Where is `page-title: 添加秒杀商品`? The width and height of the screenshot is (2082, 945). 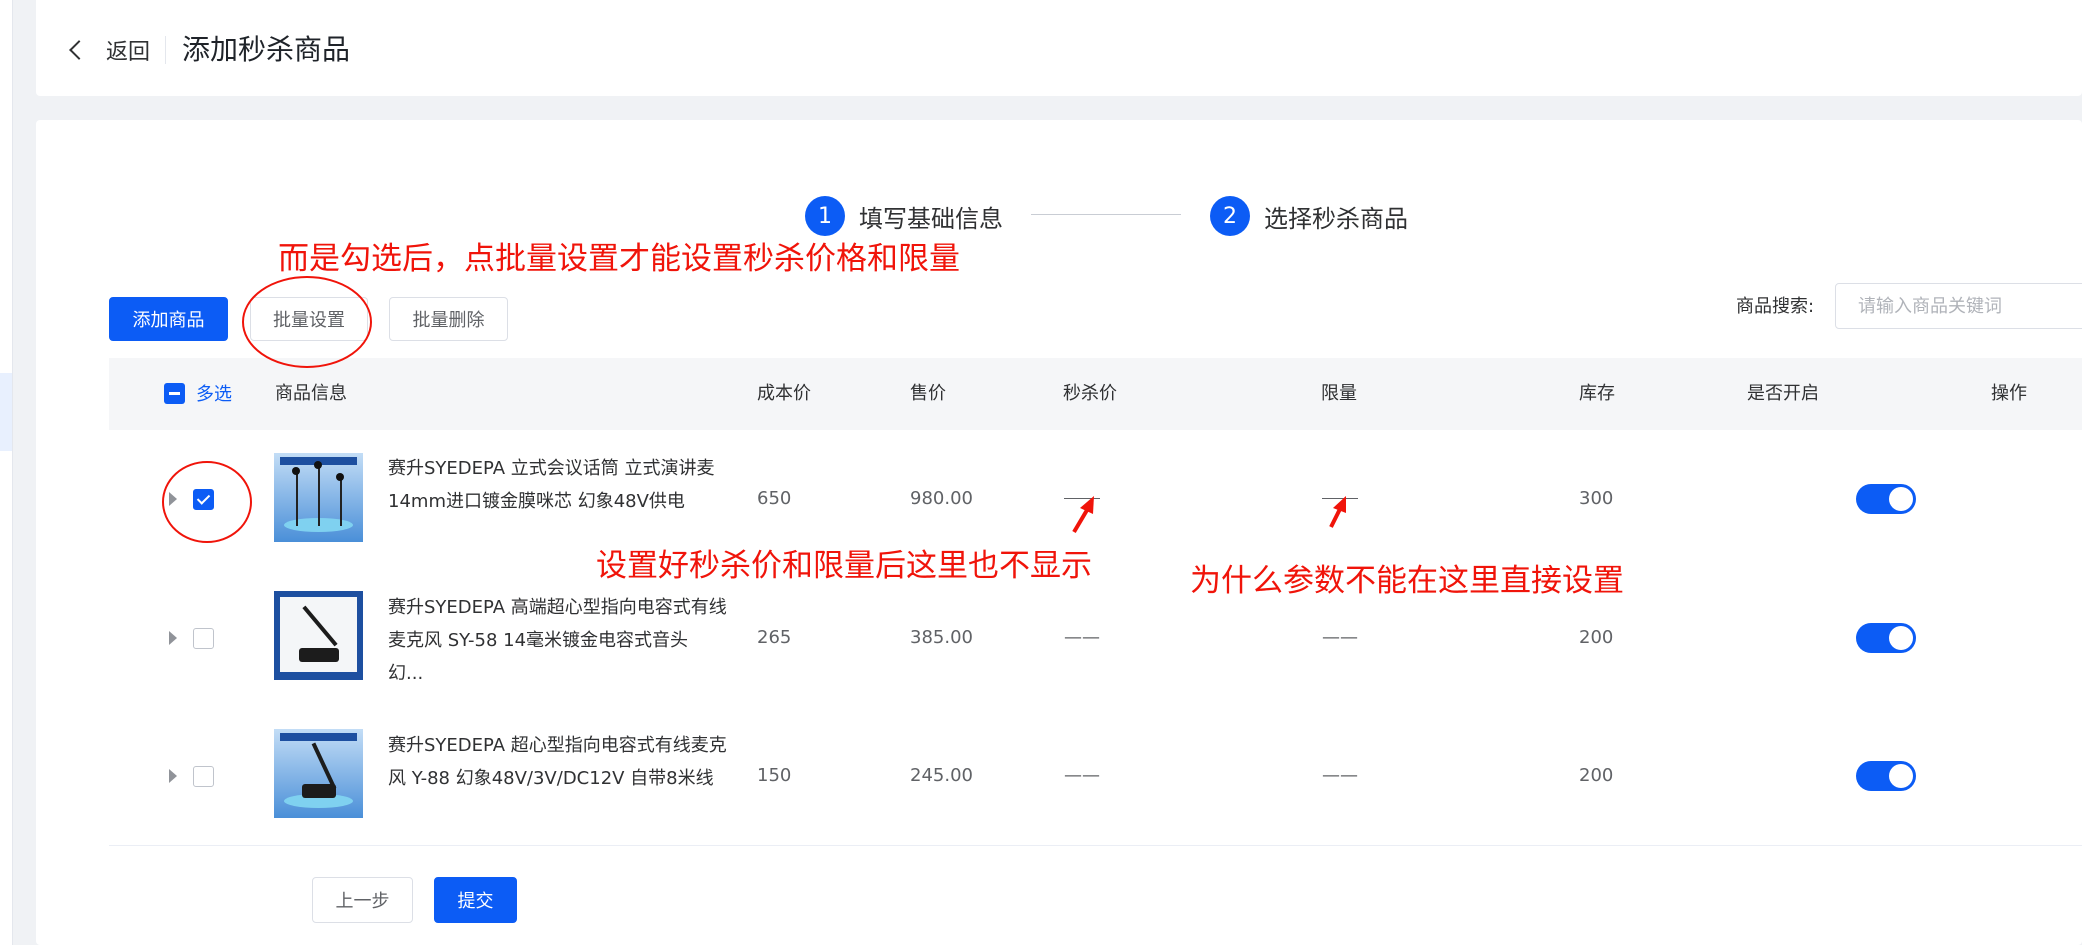 page-title: 添加秒杀商品 is located at coordinates (266, 49).